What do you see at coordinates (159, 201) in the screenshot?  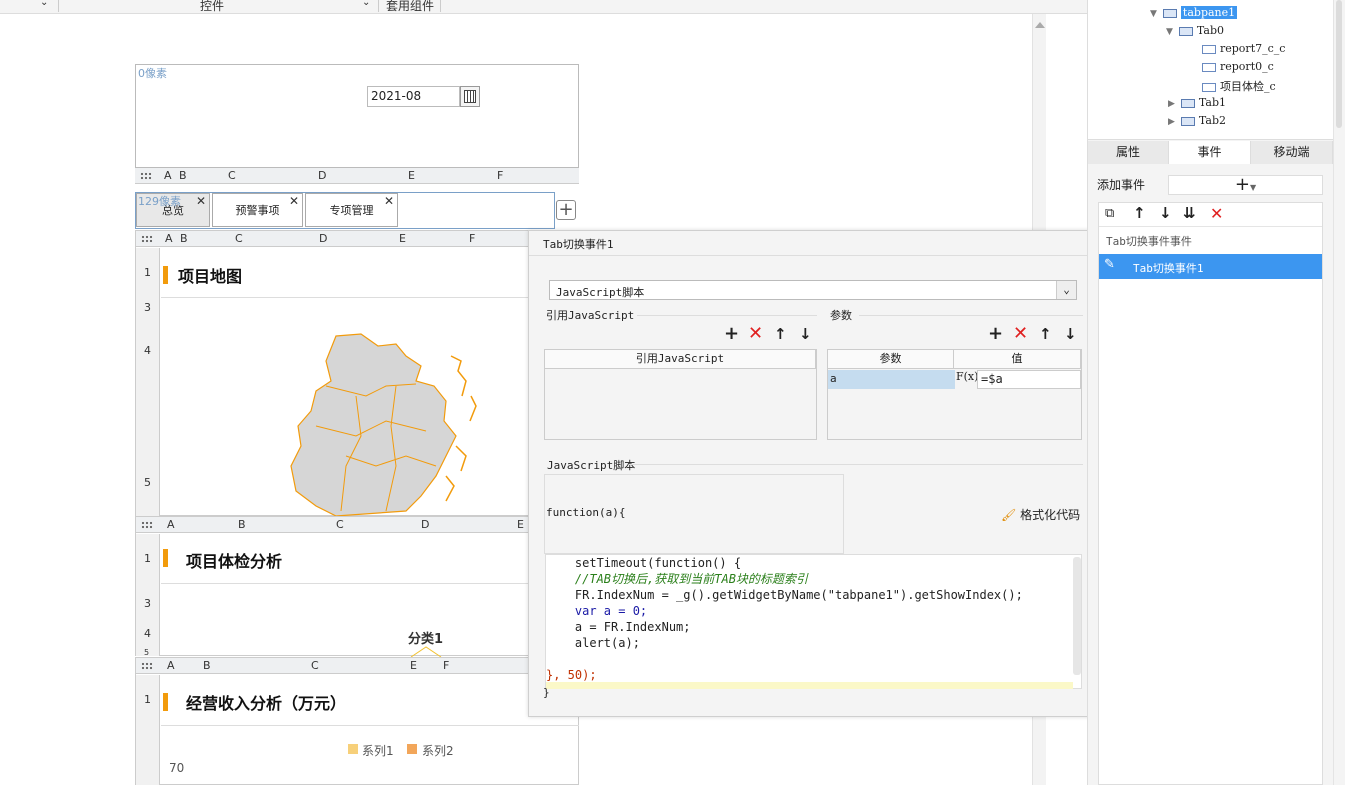 I see `pixel-marker: 129像素` at bounding box center [159, 201].